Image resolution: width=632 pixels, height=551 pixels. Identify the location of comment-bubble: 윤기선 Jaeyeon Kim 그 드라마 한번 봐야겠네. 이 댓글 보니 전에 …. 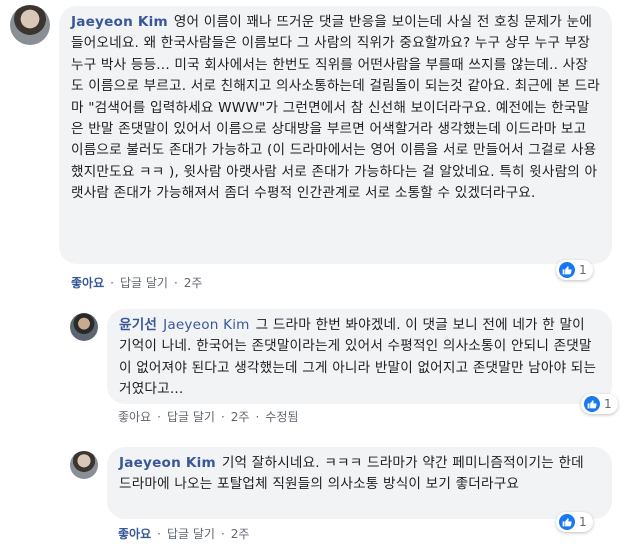
(359, 356).